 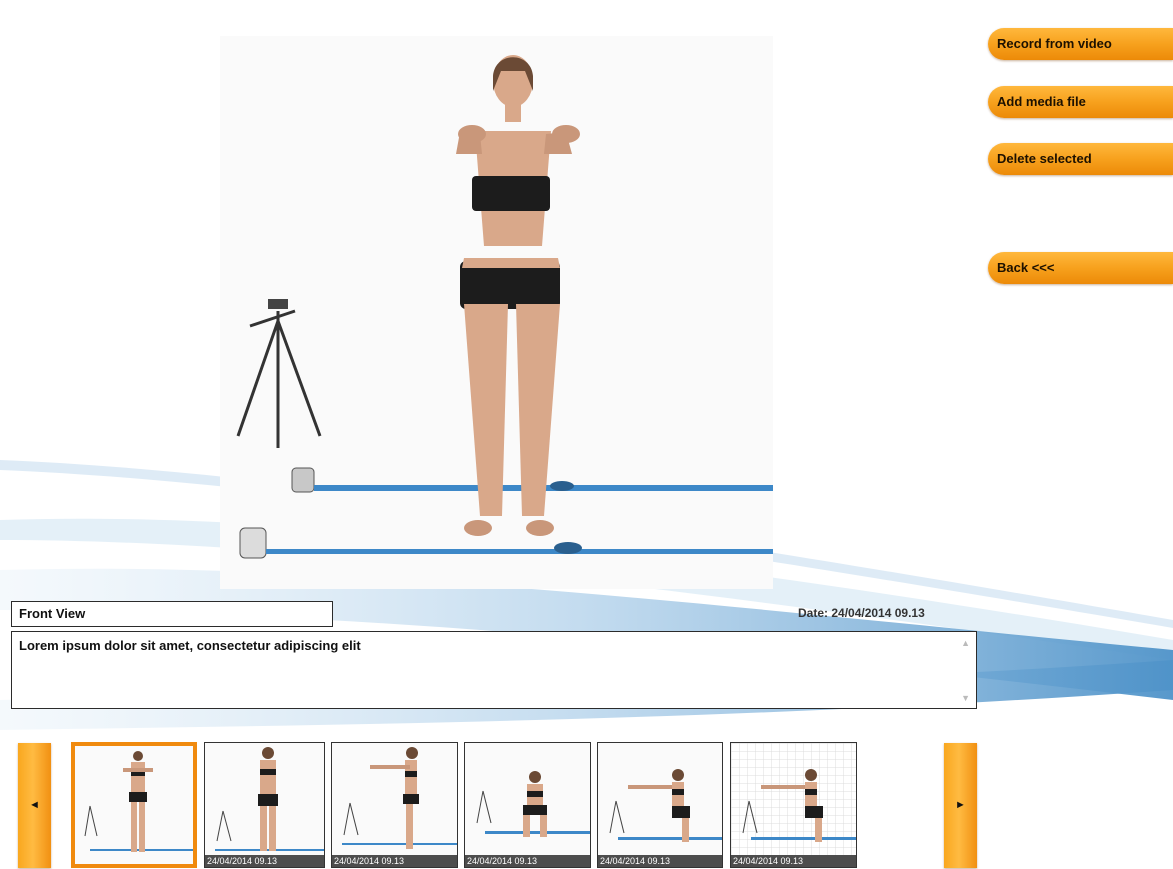 I want to click on arrow-left-icon: ◄, so click(x=34, y=805).